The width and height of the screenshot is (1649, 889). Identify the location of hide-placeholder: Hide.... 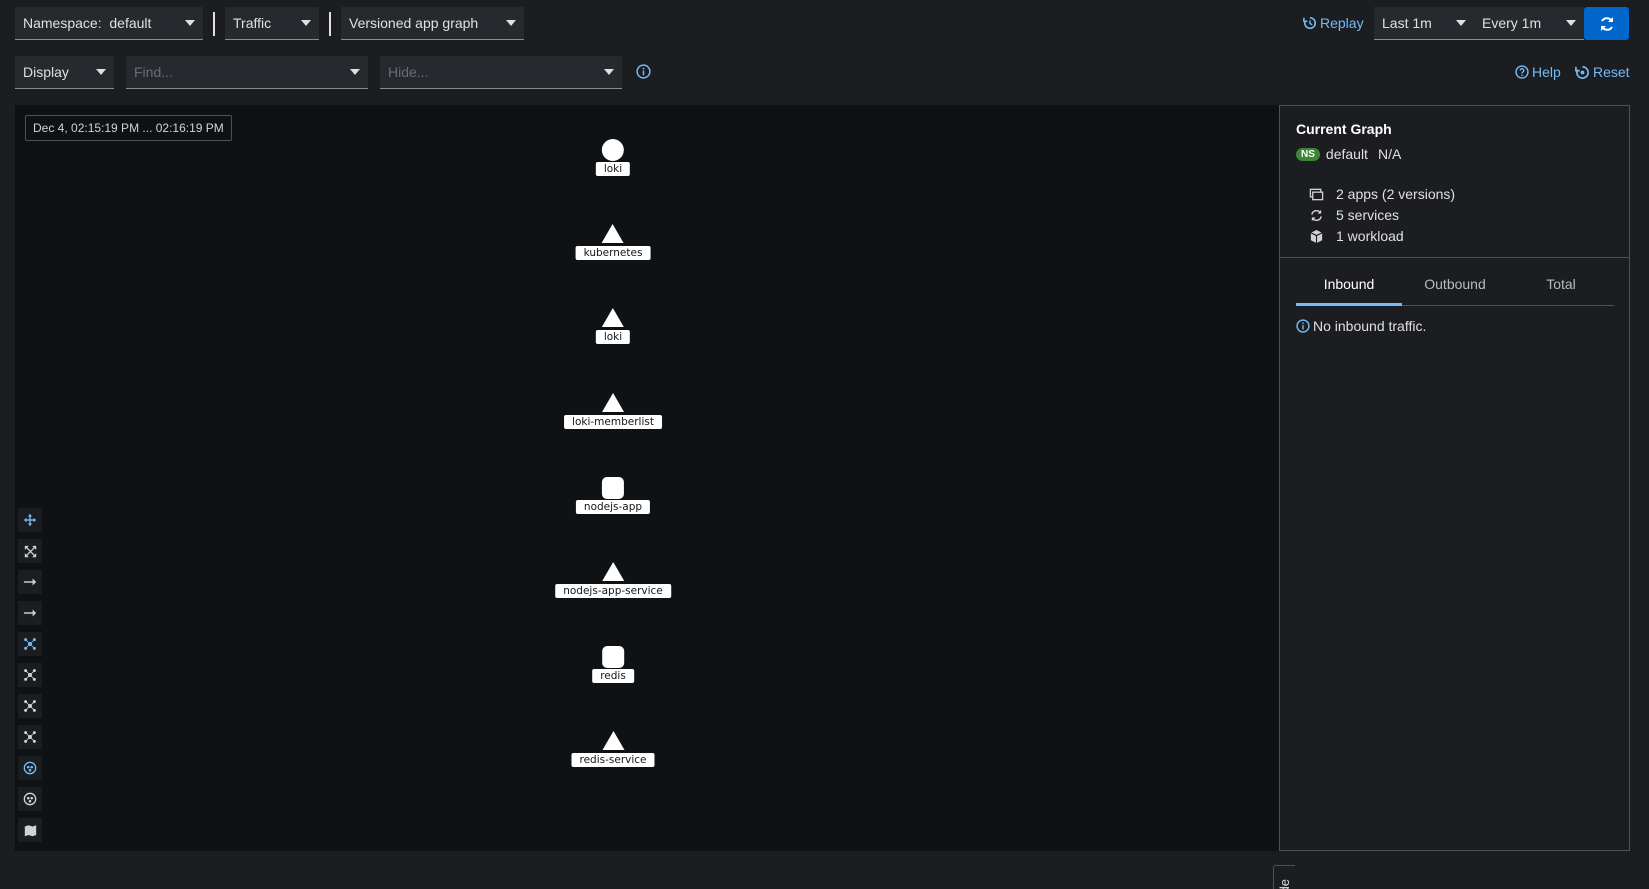
(408, 72).